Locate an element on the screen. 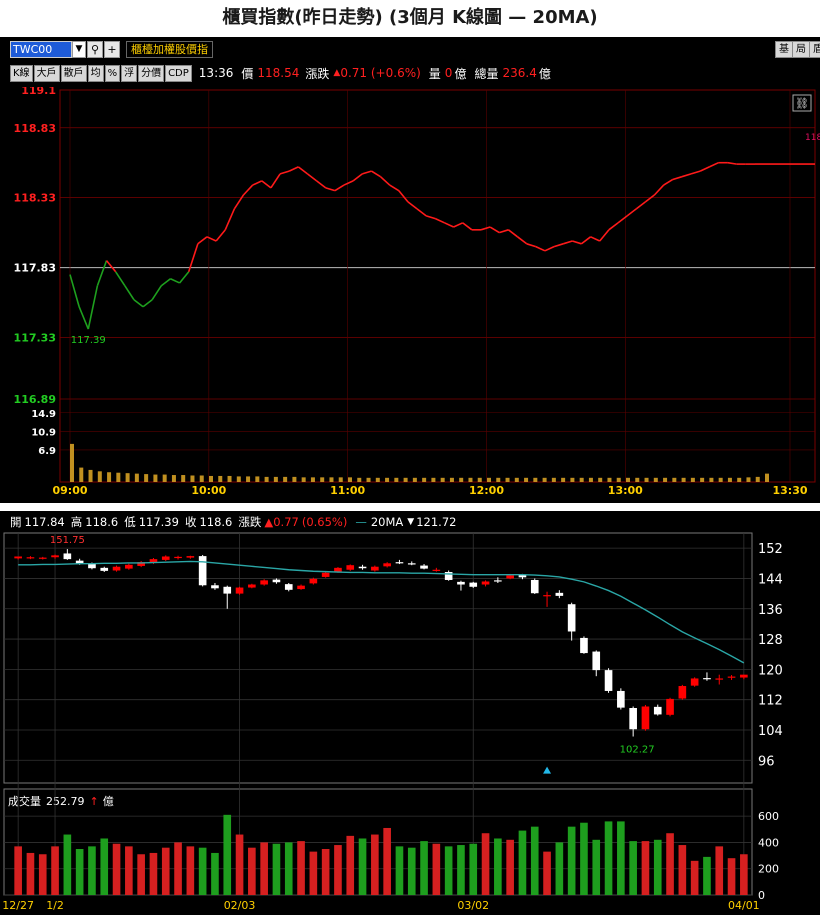 Image resolution: width=820 pixels, height=915 pixels. vol-tick-label: 200 is located at coordinates (768, 869).